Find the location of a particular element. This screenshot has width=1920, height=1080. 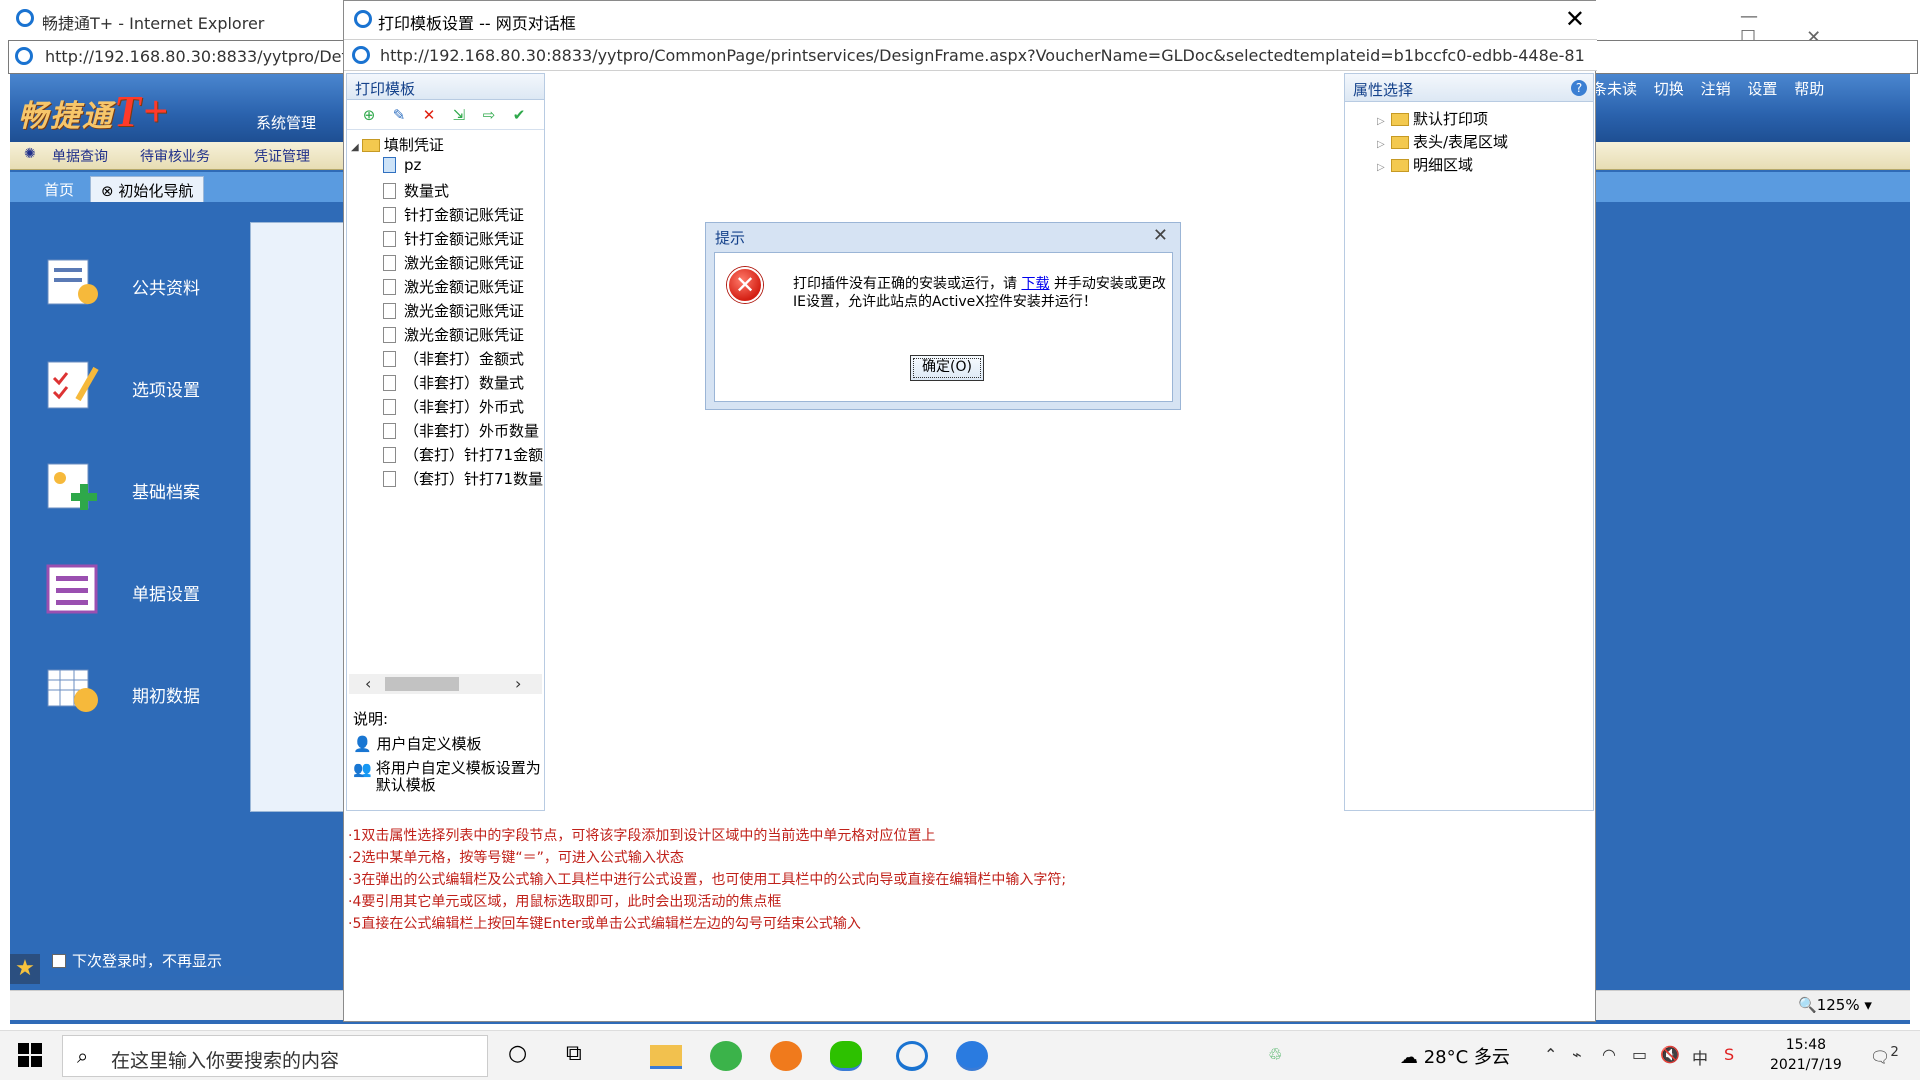

expand-triangle-icon: ◢ is located at coordinates (356, 147).